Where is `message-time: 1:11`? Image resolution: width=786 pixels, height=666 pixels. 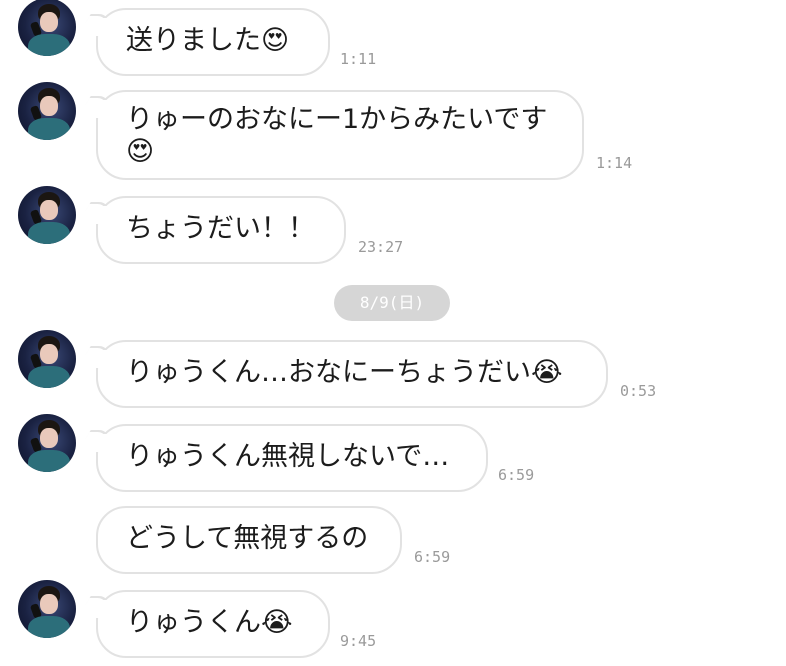
message-time: 1:11 is located at coordinates (358, 59).